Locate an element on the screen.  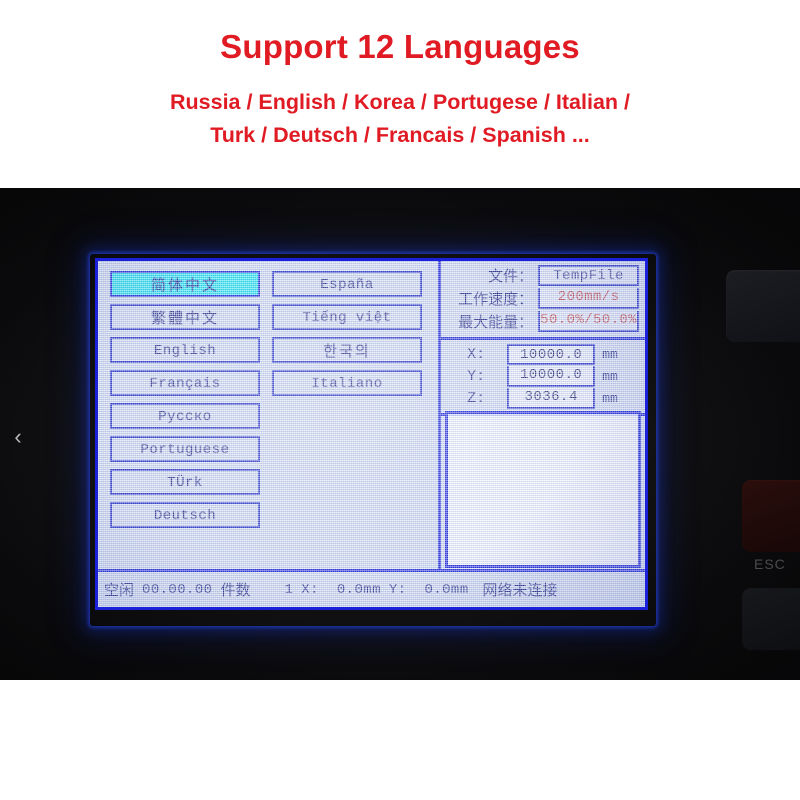
language-button-portuguese: Portuguese is located at coordinates (185, 449).